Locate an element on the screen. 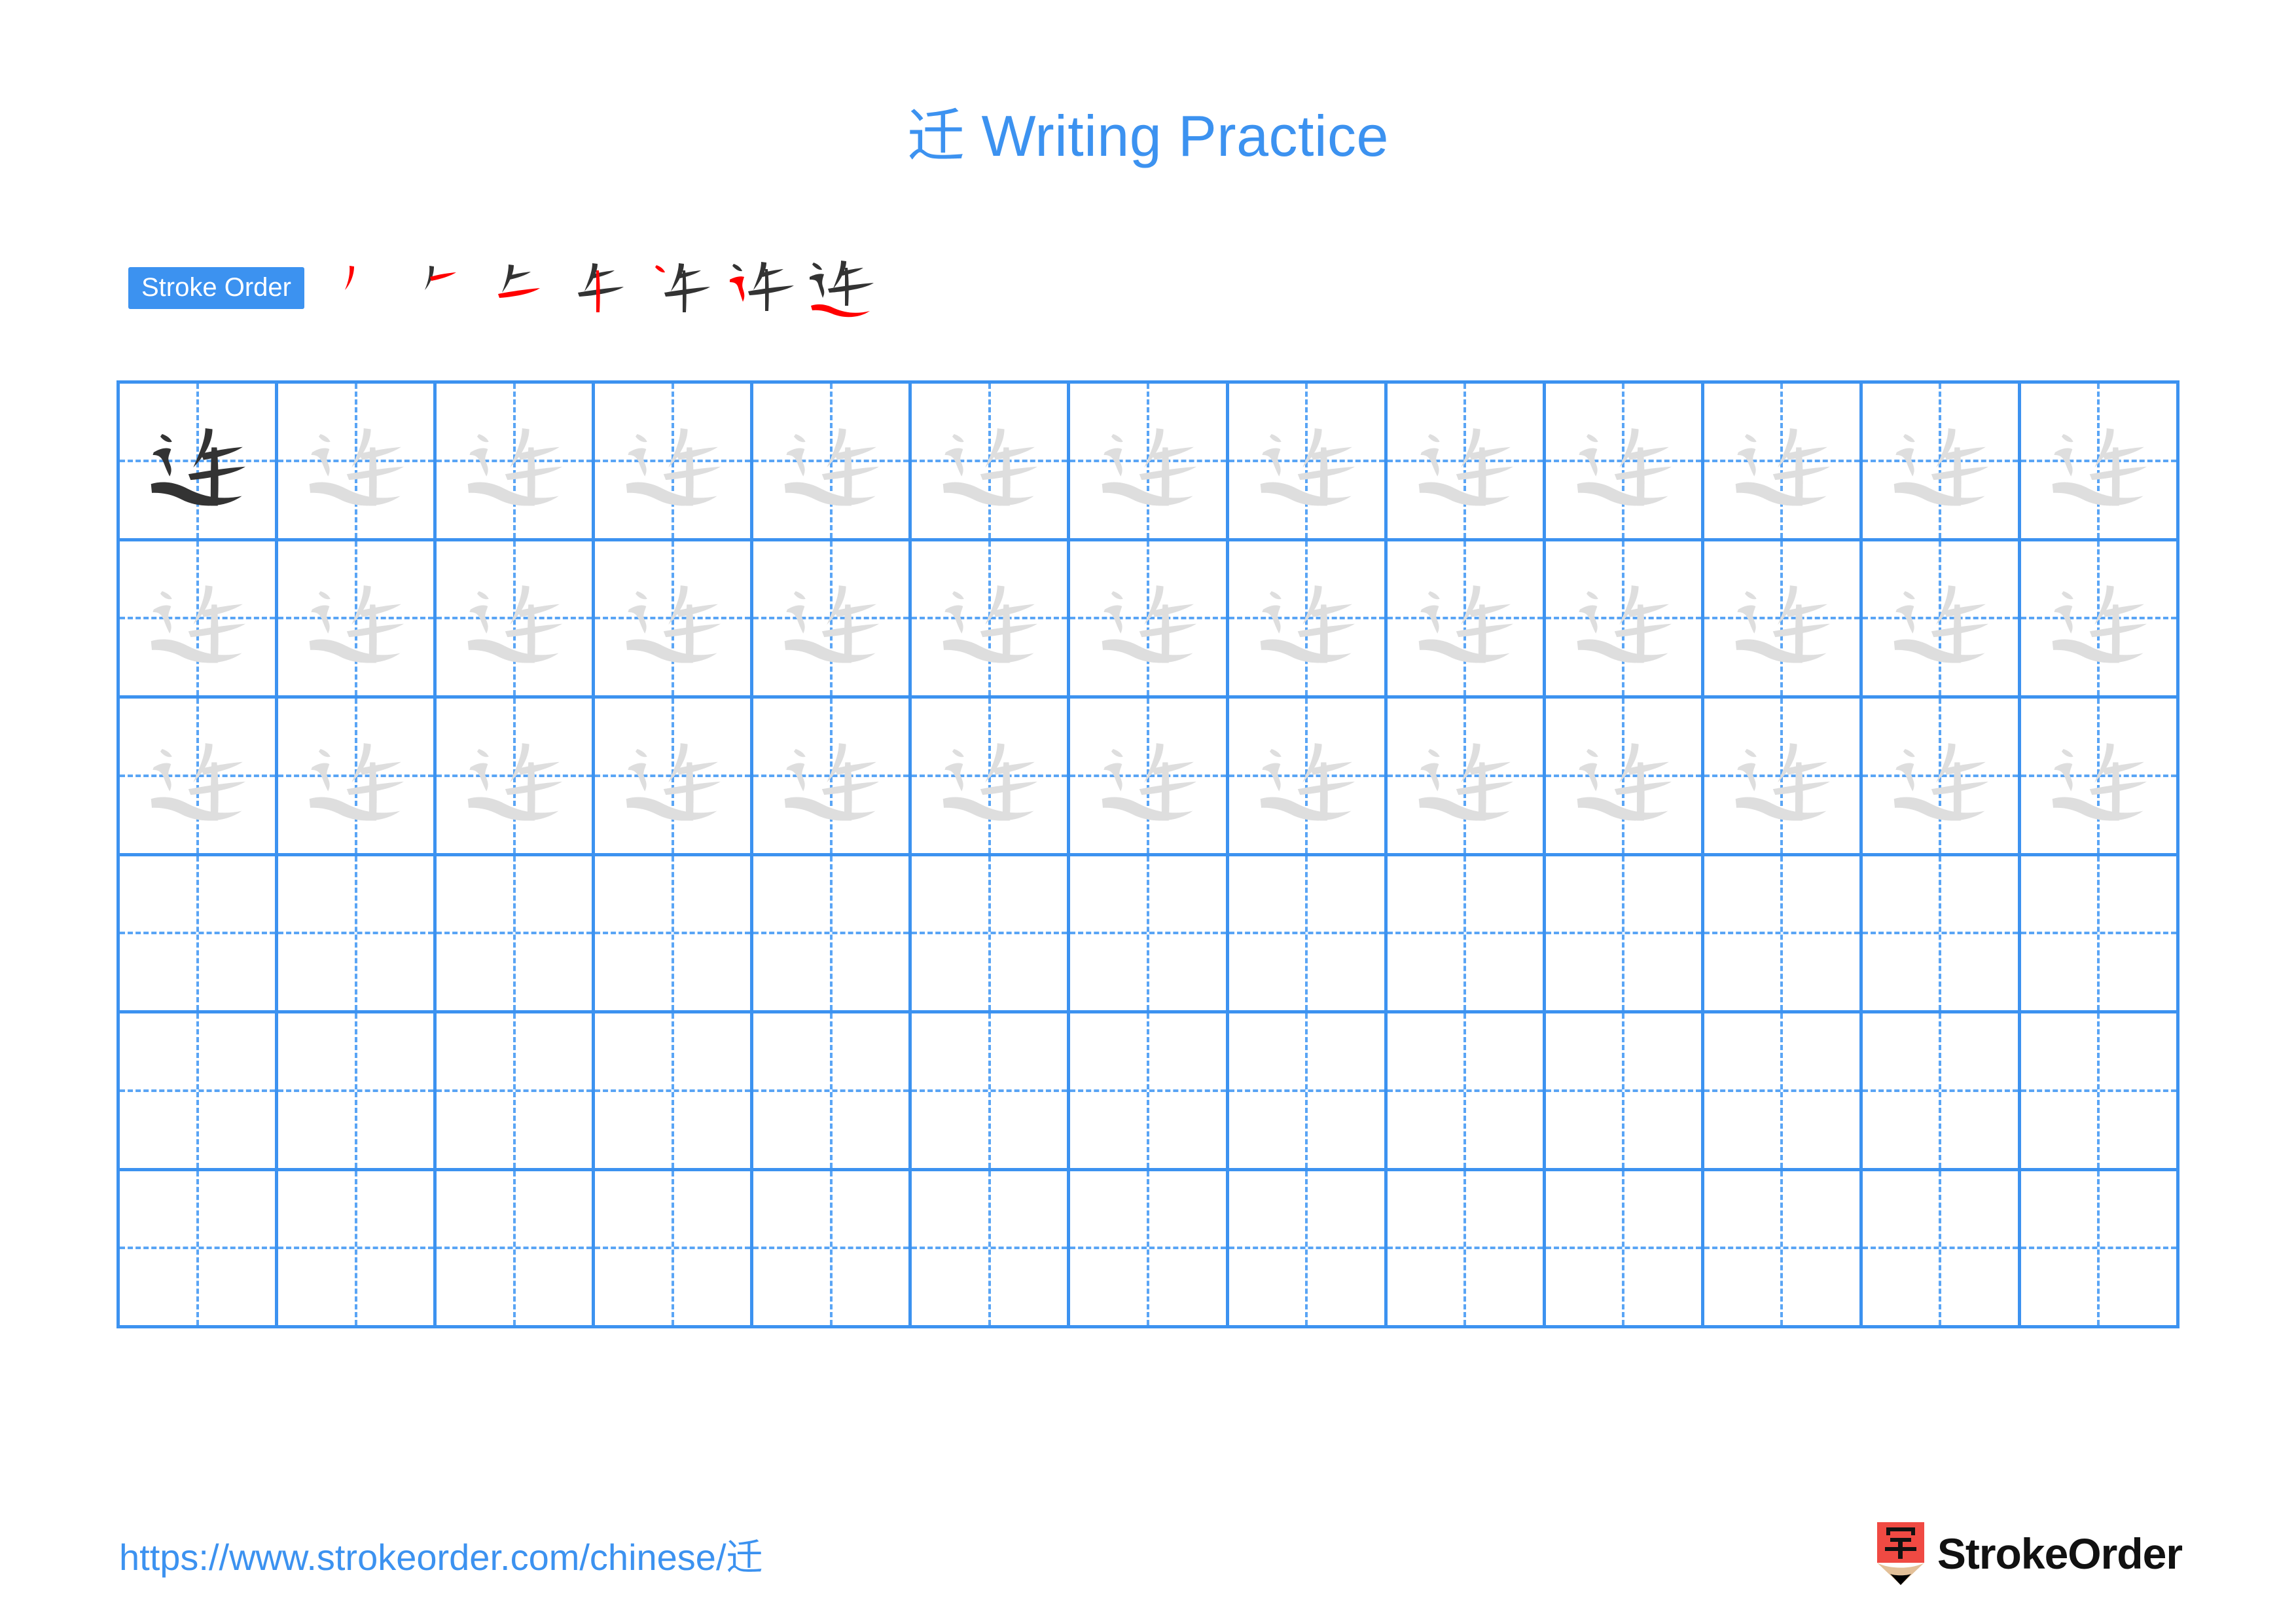  pencil-glyph is located at coordinates (1900, 1553).